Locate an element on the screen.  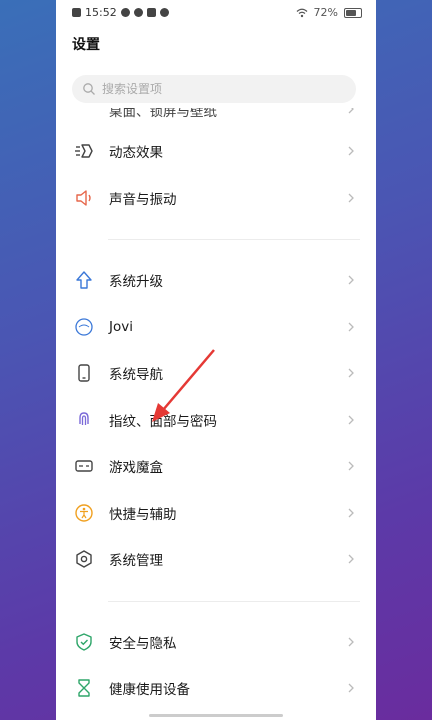
phone-icon is located at coordinates (84, 373).